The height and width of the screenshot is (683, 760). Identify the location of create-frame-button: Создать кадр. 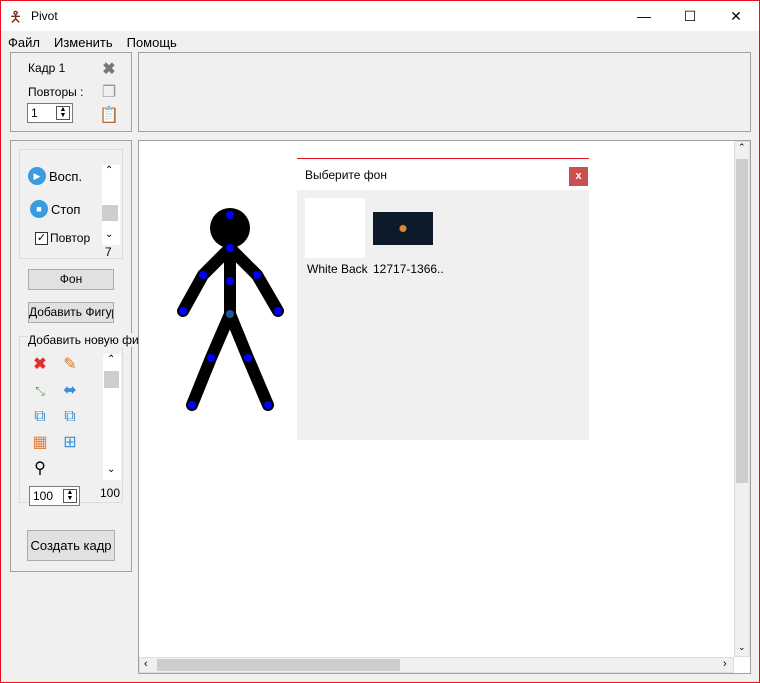
(71, 545).